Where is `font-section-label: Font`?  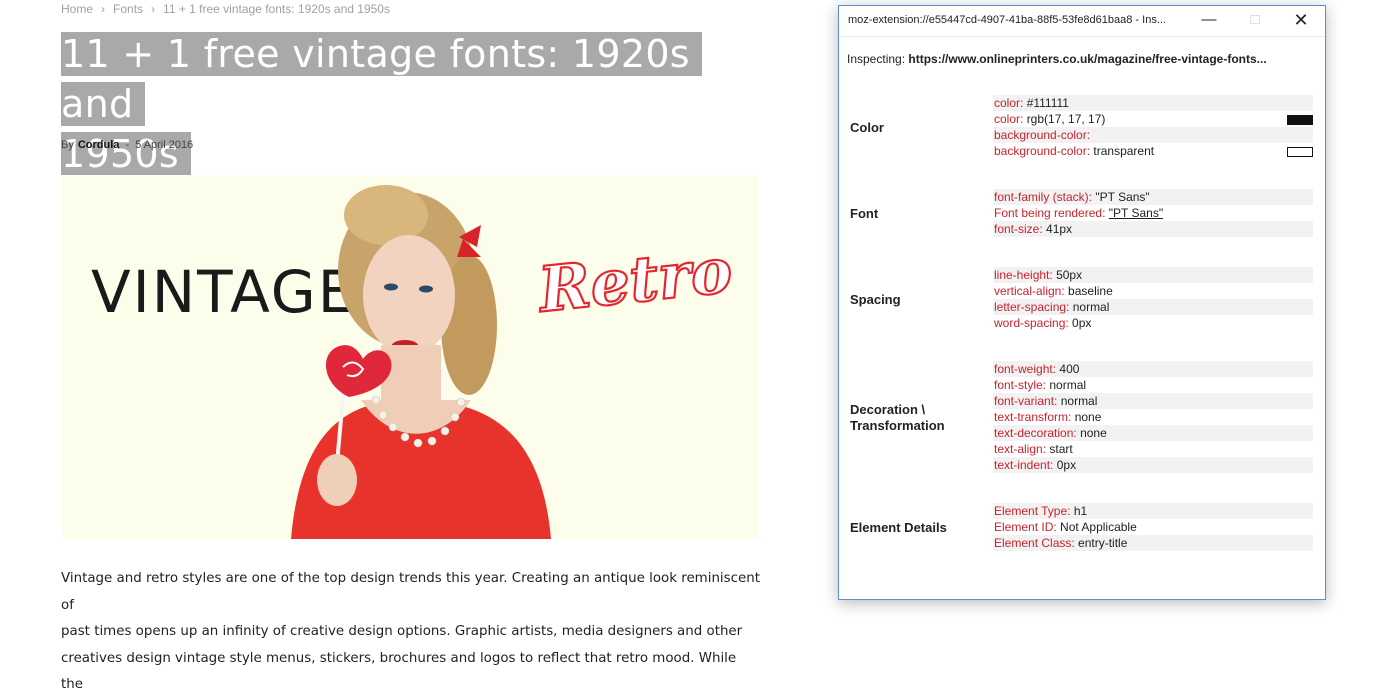
font-section-label: Font is located at coordinates (864, 213).